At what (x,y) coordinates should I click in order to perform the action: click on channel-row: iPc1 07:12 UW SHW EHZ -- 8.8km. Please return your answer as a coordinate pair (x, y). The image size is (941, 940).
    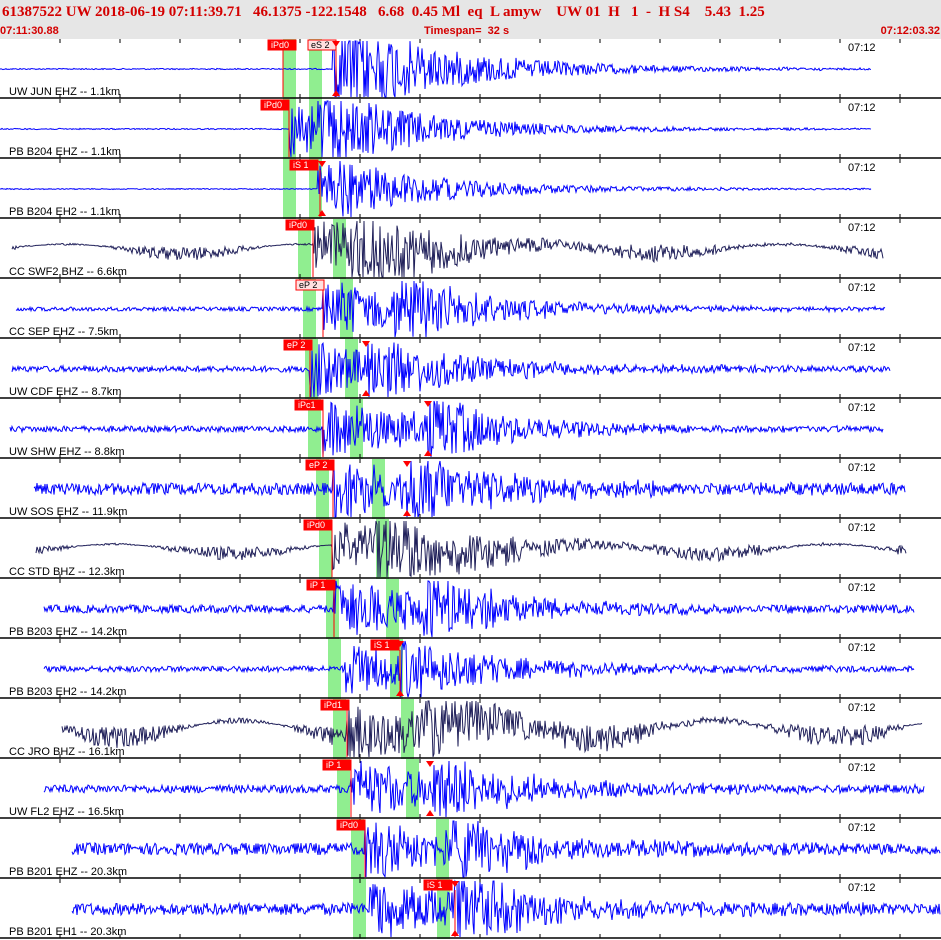
    Looking at the image, I should click on (470, 429).